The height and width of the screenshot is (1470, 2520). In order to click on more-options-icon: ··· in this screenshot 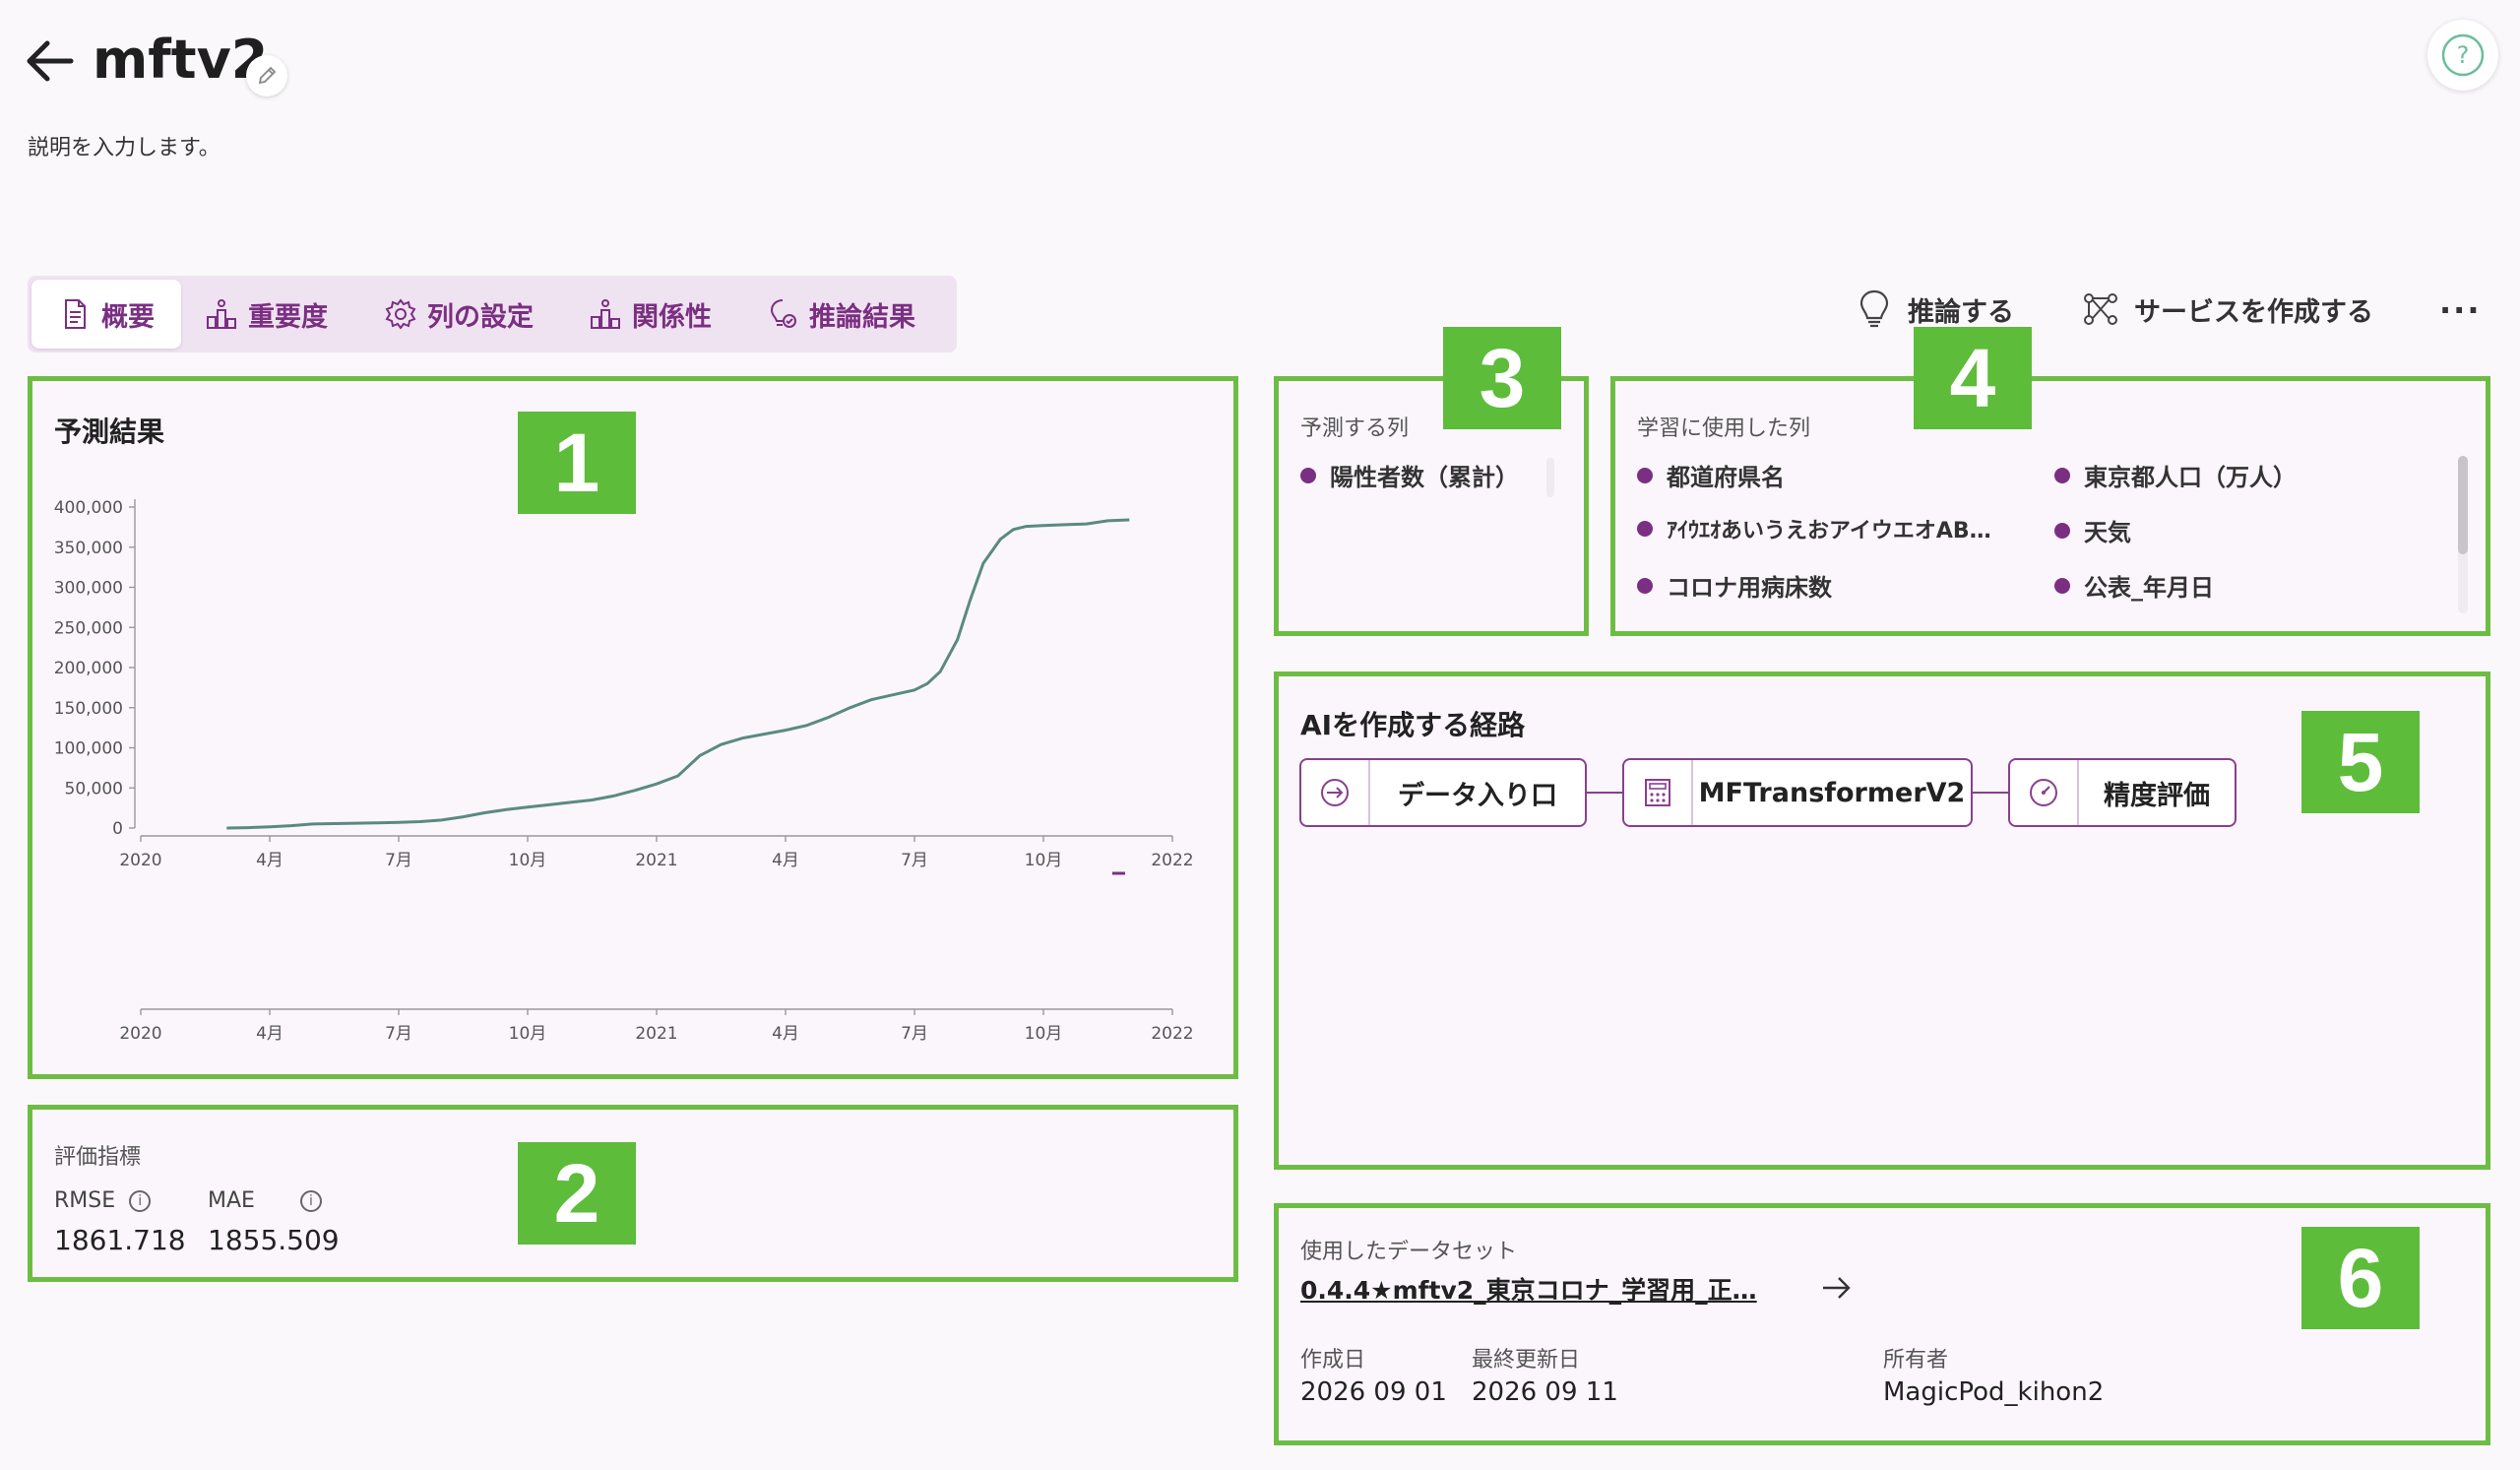, I will do `click(2460, 310)`.